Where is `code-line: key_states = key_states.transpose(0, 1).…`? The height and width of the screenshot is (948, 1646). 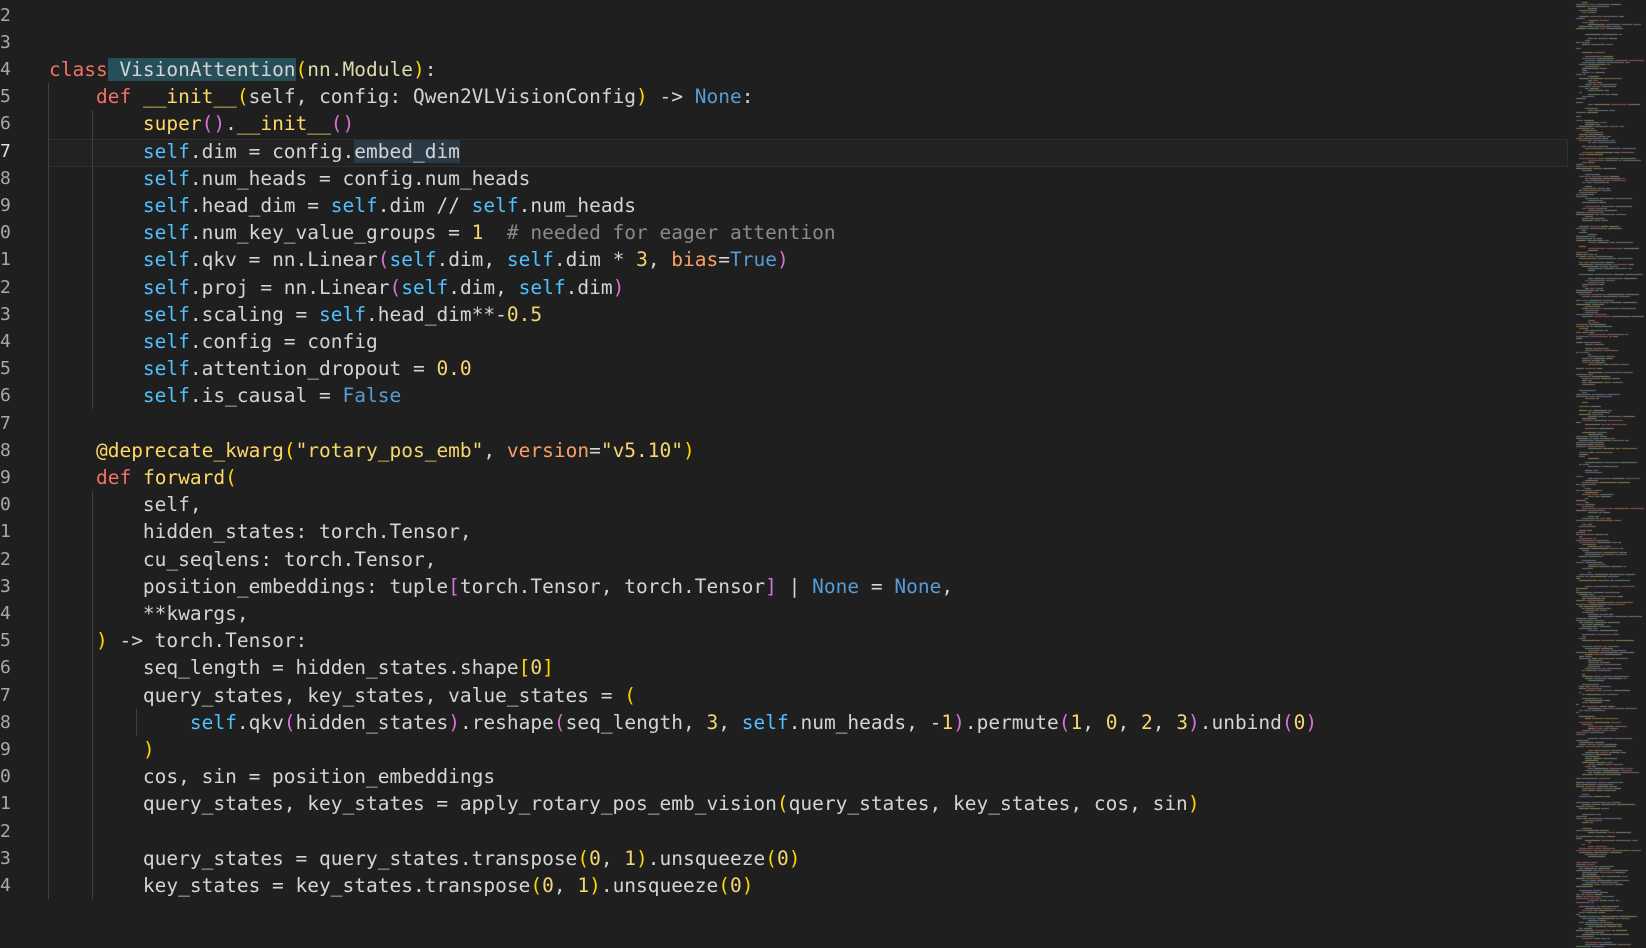 code-line: key_states = key_states.transpose(0, 1).… is located at coordinates (401, 886).